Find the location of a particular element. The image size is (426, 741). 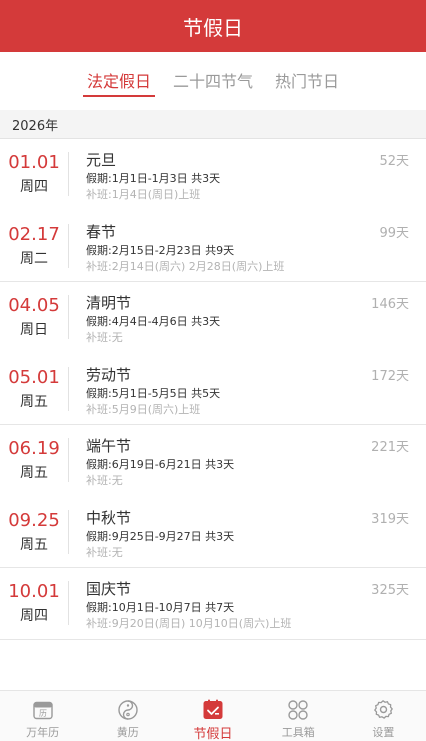

holiday-row: 09.25 周五 中秋节 319天假期:9月25日-9月27日 共3天 补班:无 is located at coordinates (213, 532).